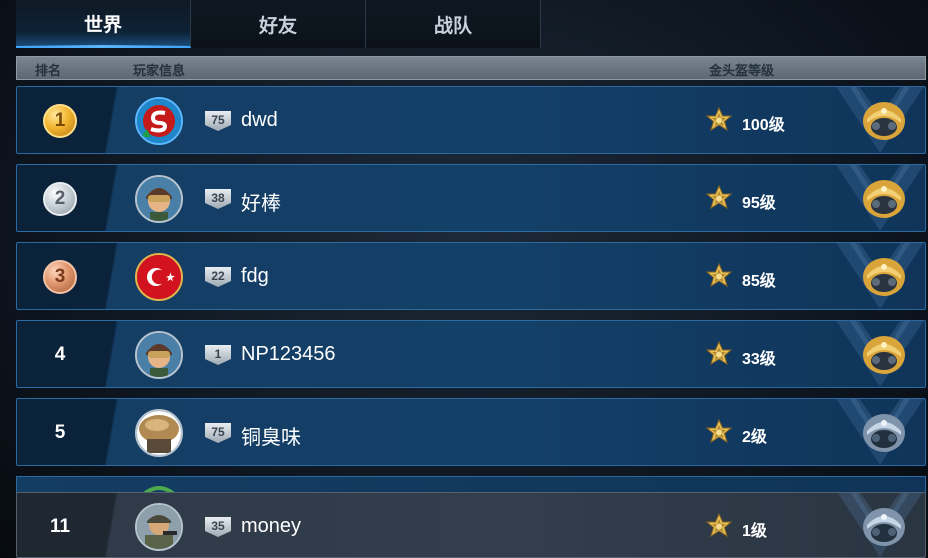  I want to click on header-rank: 排名, so click(48, 70).